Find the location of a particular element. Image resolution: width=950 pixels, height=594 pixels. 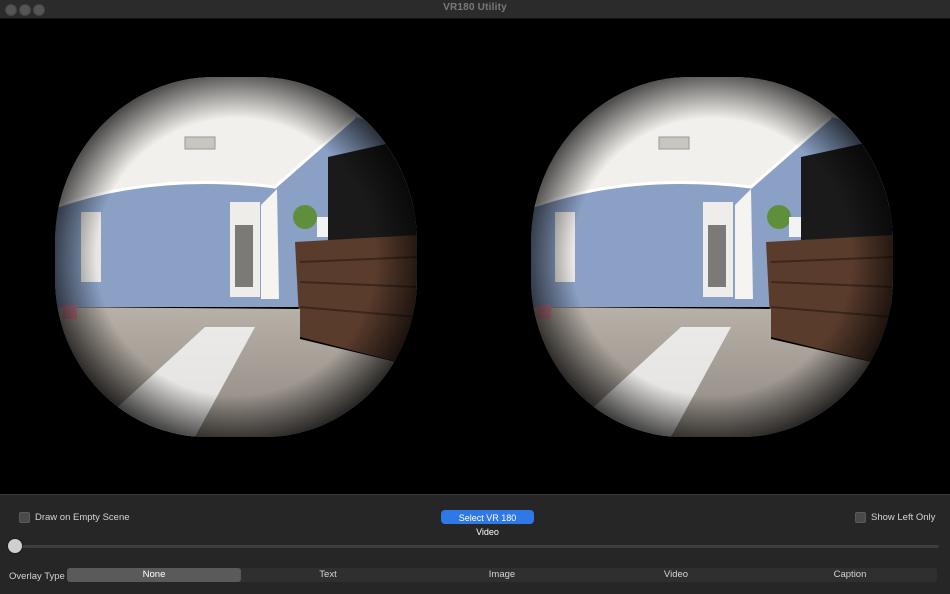

show-left-only-toggle: Show Left Only is located at coordinates (895, 517).